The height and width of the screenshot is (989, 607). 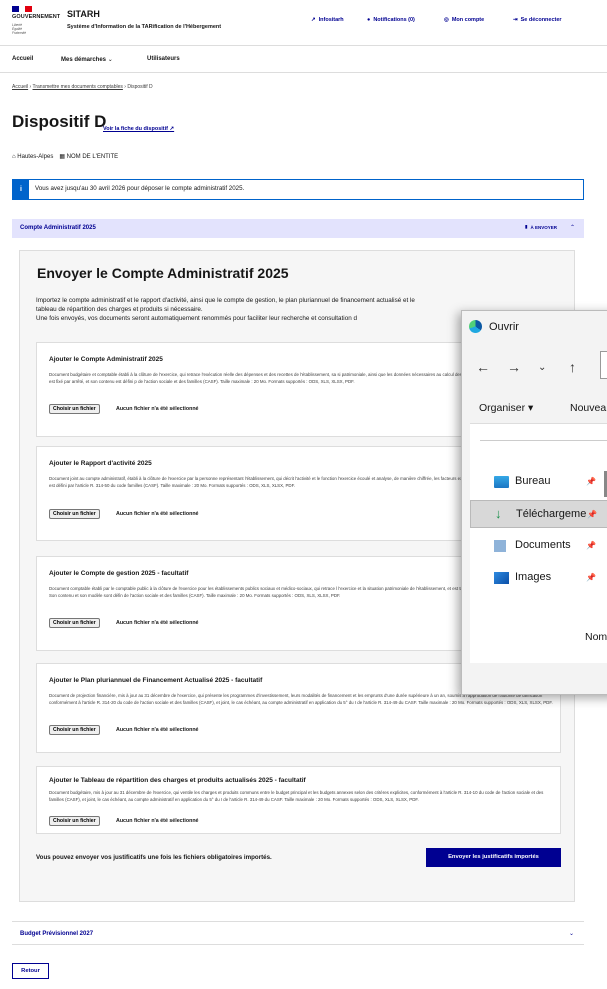 I want to click on main-nav: Accueil Mes démarches ⌄ Utilisateurs, so click(x=303, y=60).